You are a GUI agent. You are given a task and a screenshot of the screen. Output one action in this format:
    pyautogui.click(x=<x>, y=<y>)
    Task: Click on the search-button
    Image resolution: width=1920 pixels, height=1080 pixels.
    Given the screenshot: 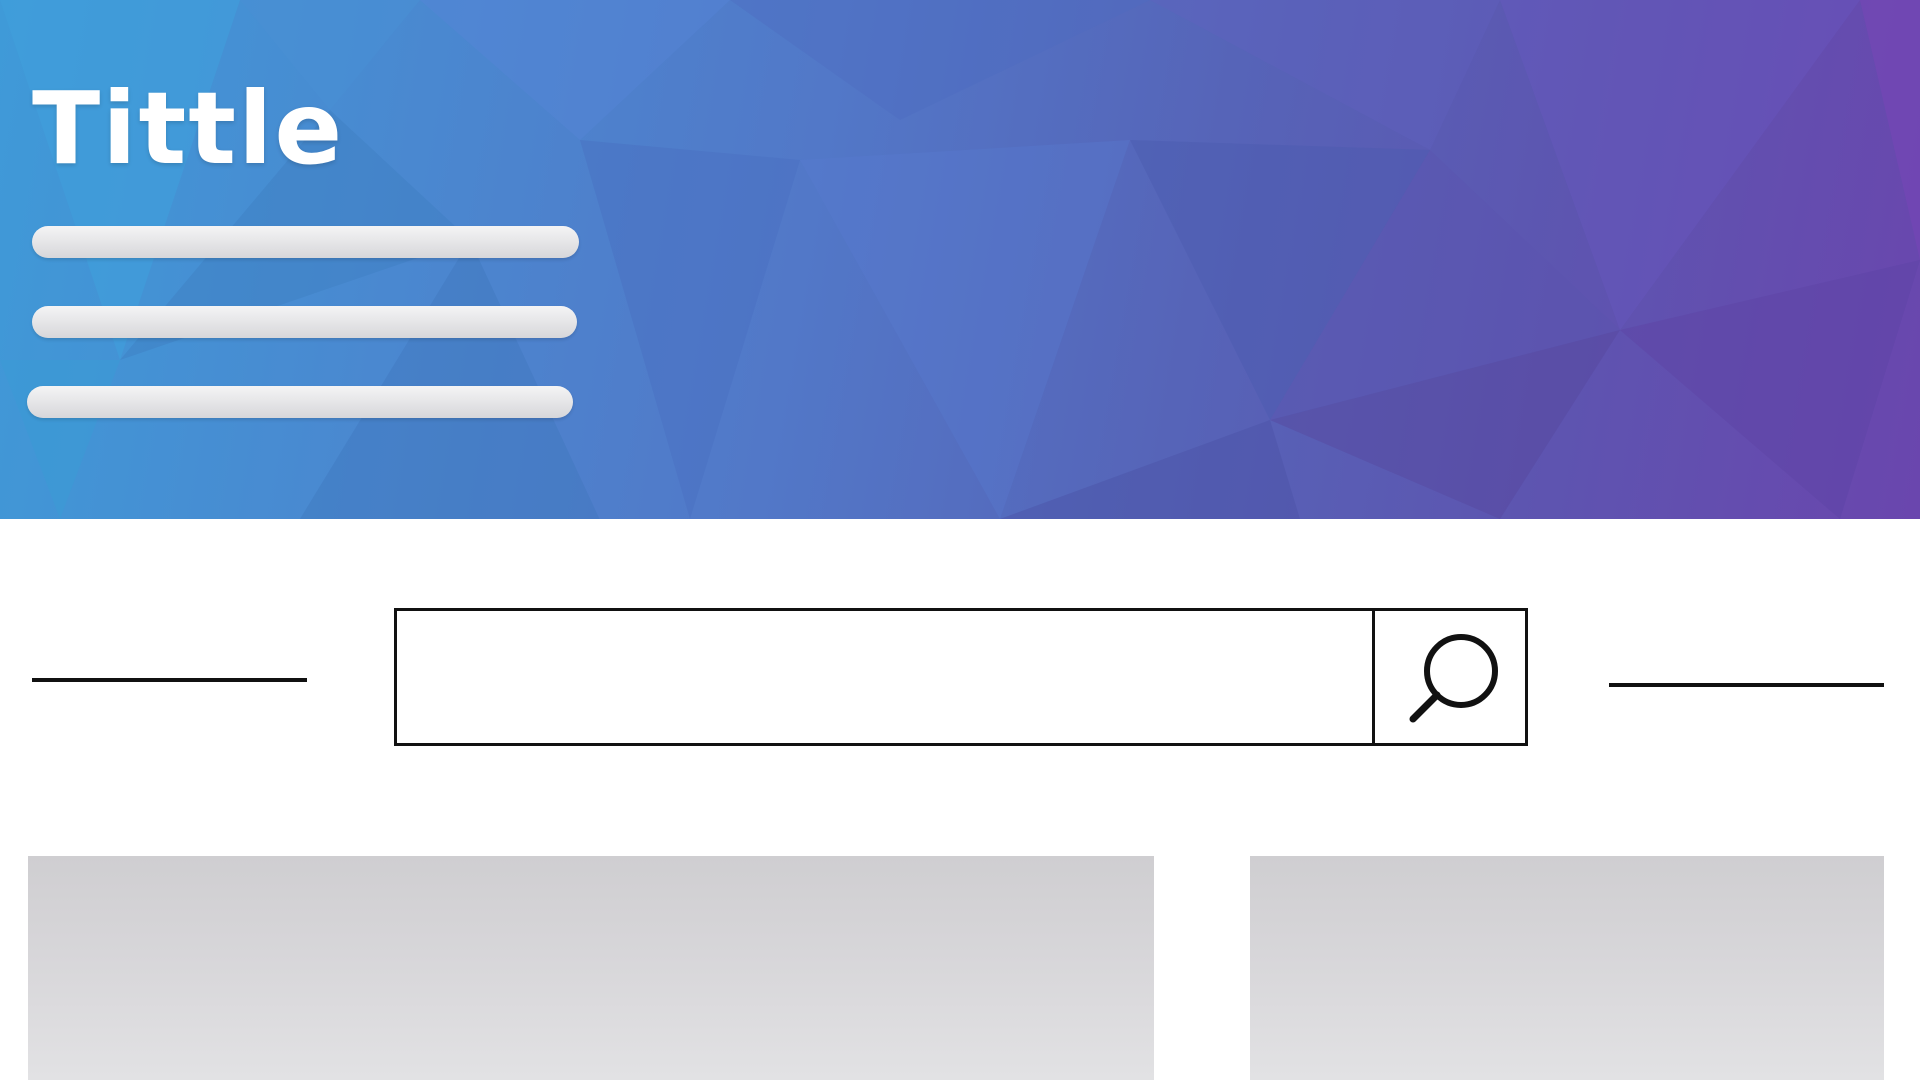 What is the action you would take?
    pyautogui.click(x=1448, y=677)
    